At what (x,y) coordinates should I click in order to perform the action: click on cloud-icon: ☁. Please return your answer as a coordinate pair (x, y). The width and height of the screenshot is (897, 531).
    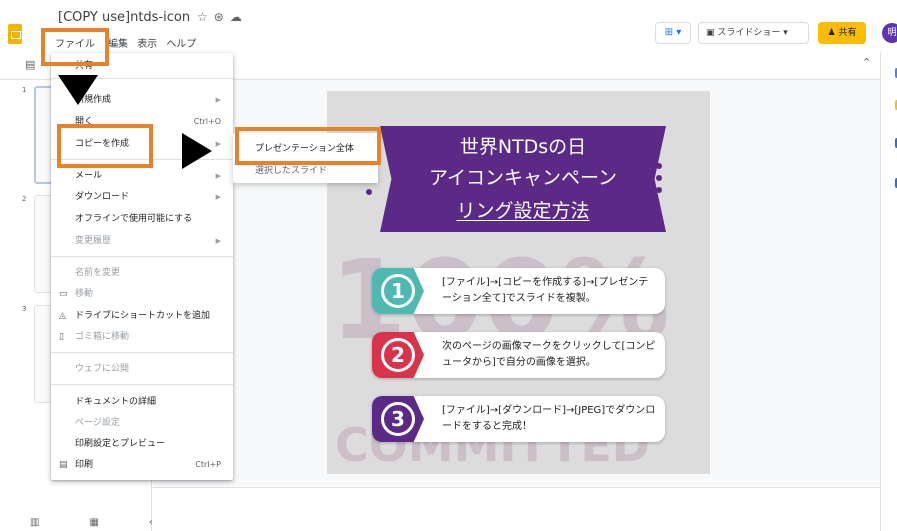
    Looking at the image, I should click on (239, 17).